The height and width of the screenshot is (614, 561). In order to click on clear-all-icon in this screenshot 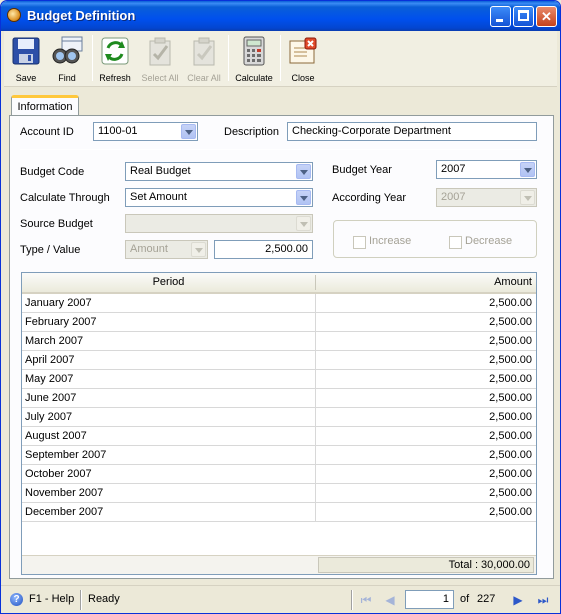, I will do `click(204, 51)`.